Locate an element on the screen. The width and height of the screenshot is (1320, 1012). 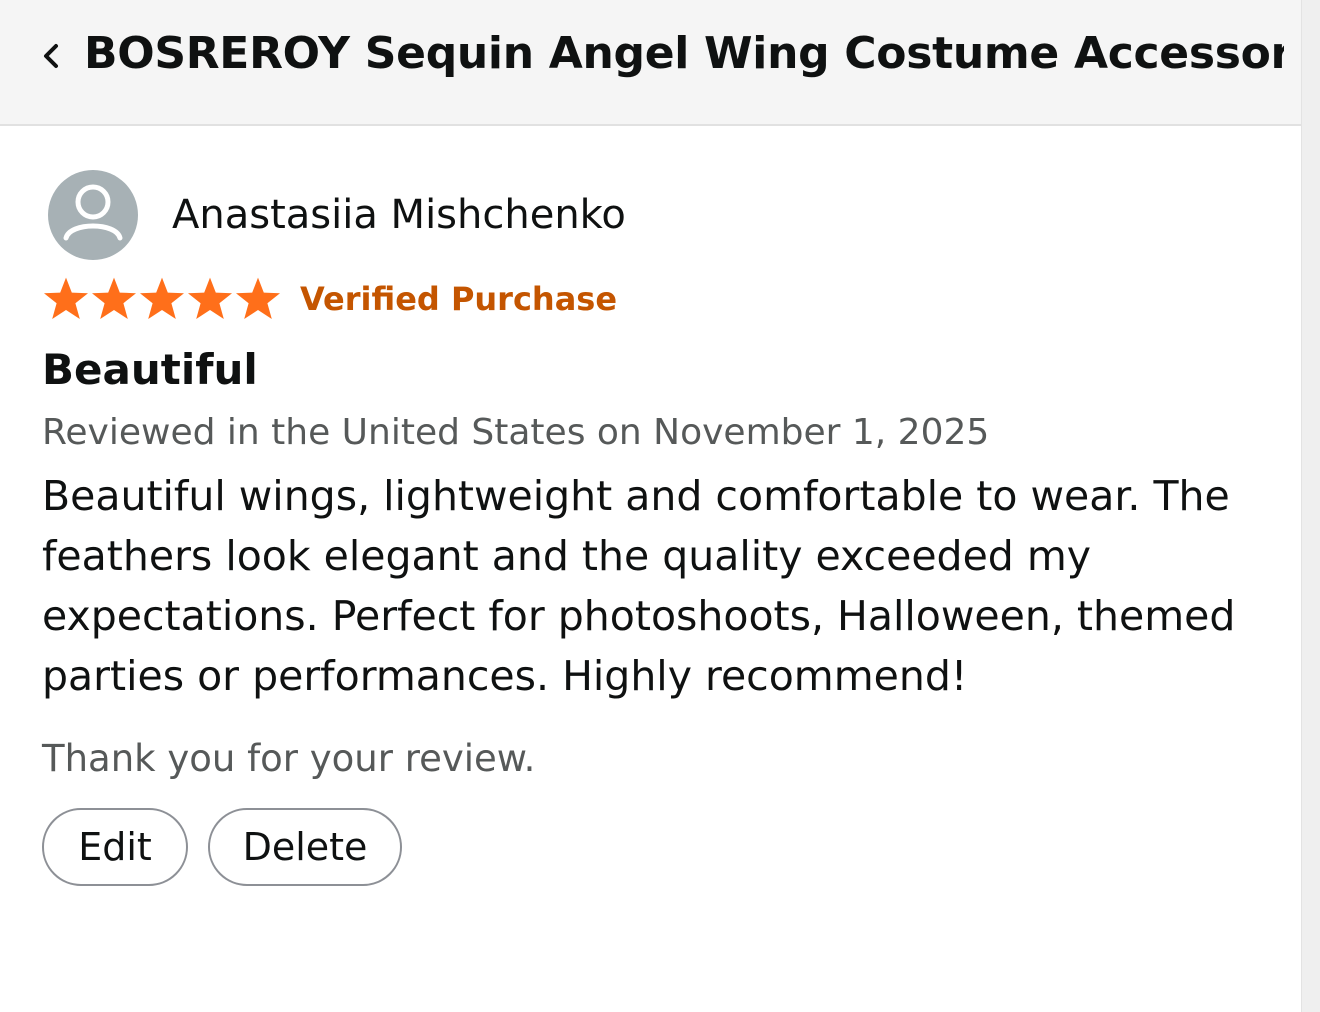
default-user-avatar-icon is located at coordinates (93, 212).